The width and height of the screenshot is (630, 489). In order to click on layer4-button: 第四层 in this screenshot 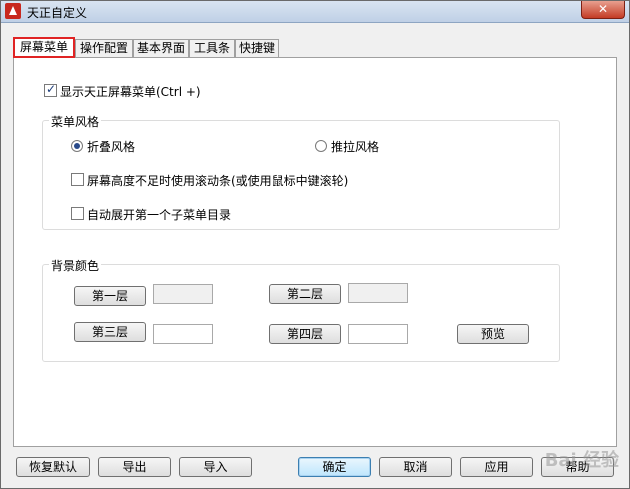, I will do `click(305, 334)`.